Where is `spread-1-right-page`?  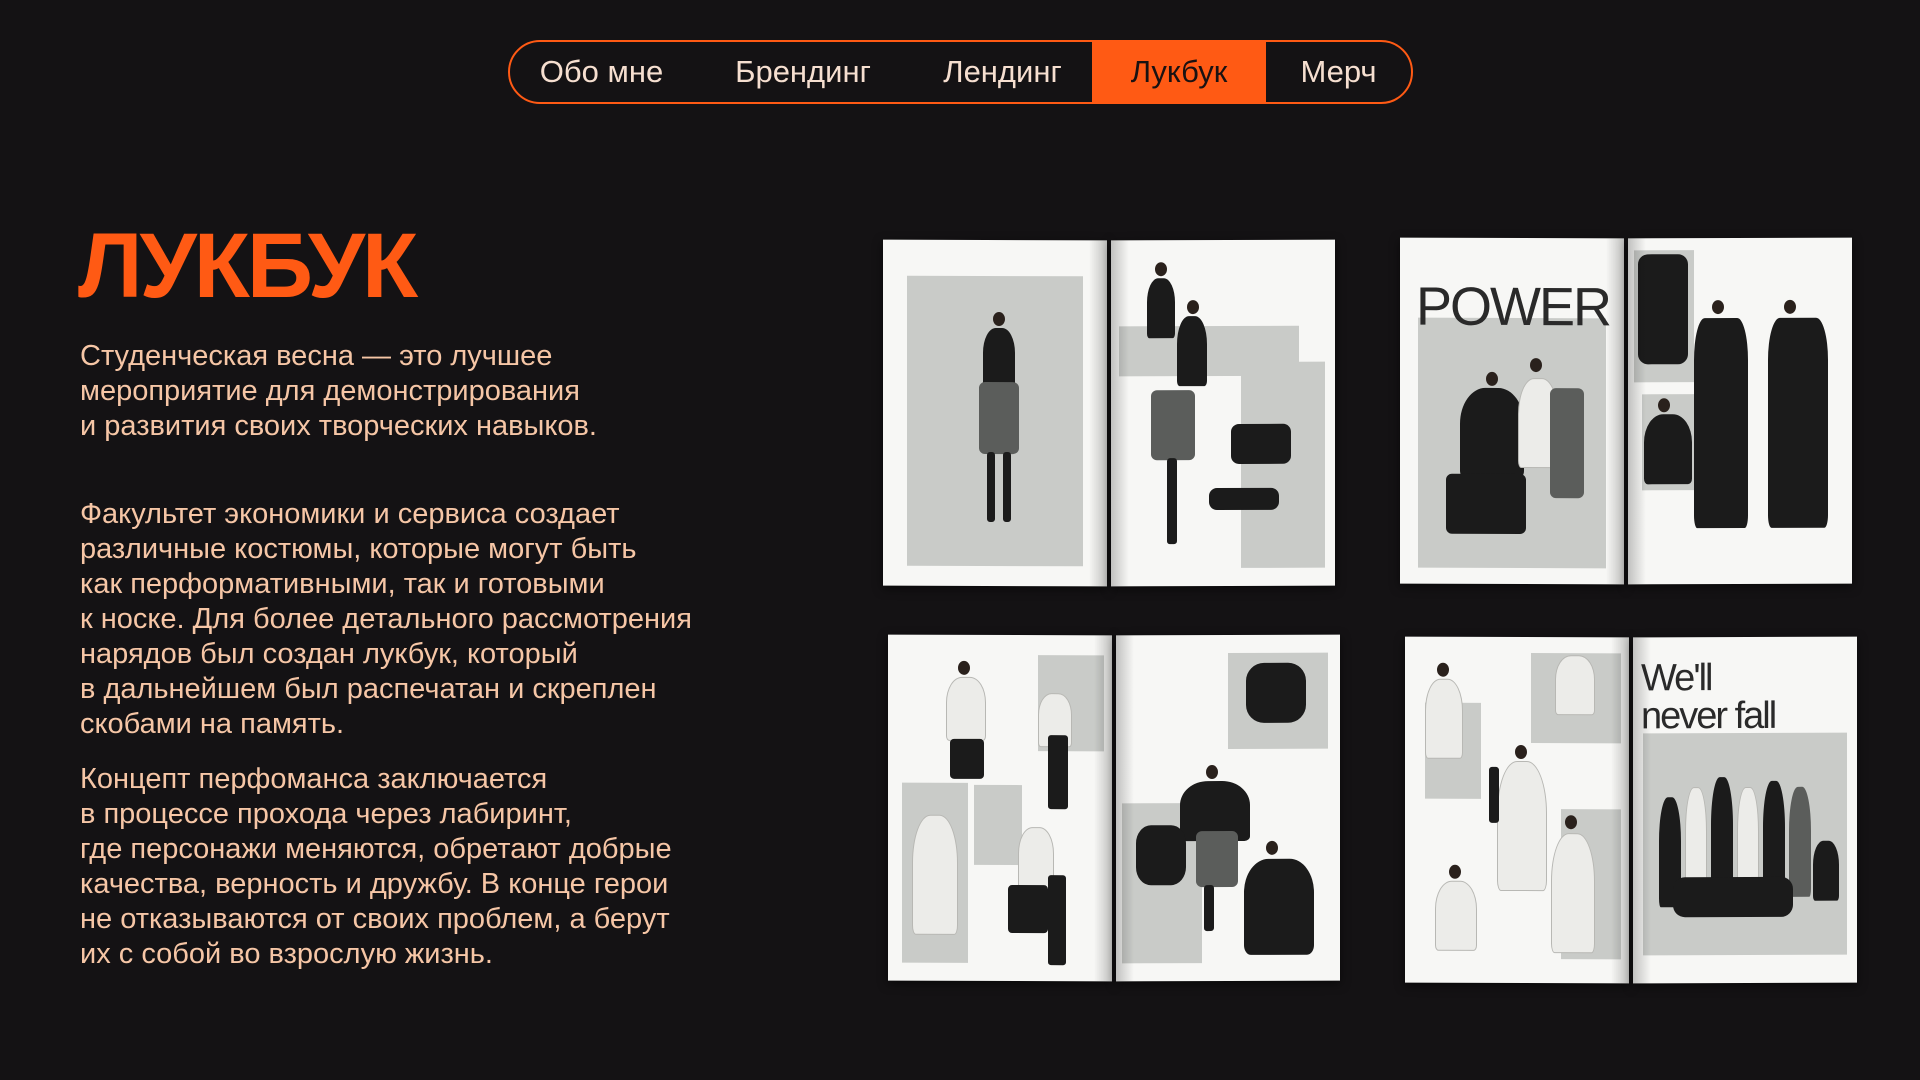 spread-1-right-page is located at coordinates (1223, 413).